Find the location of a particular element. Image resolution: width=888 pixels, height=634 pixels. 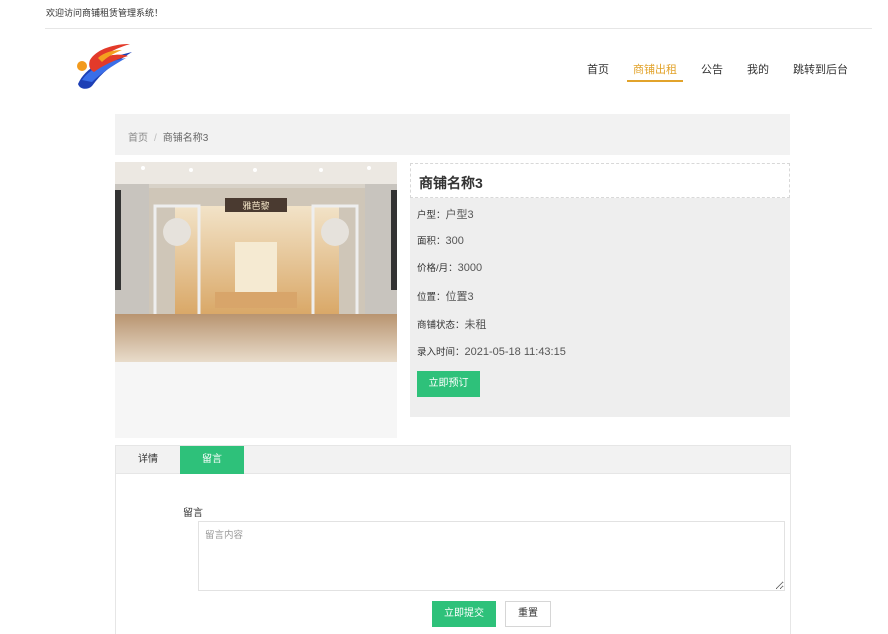

field-label: 户型： is located at coordinates (431, 215).